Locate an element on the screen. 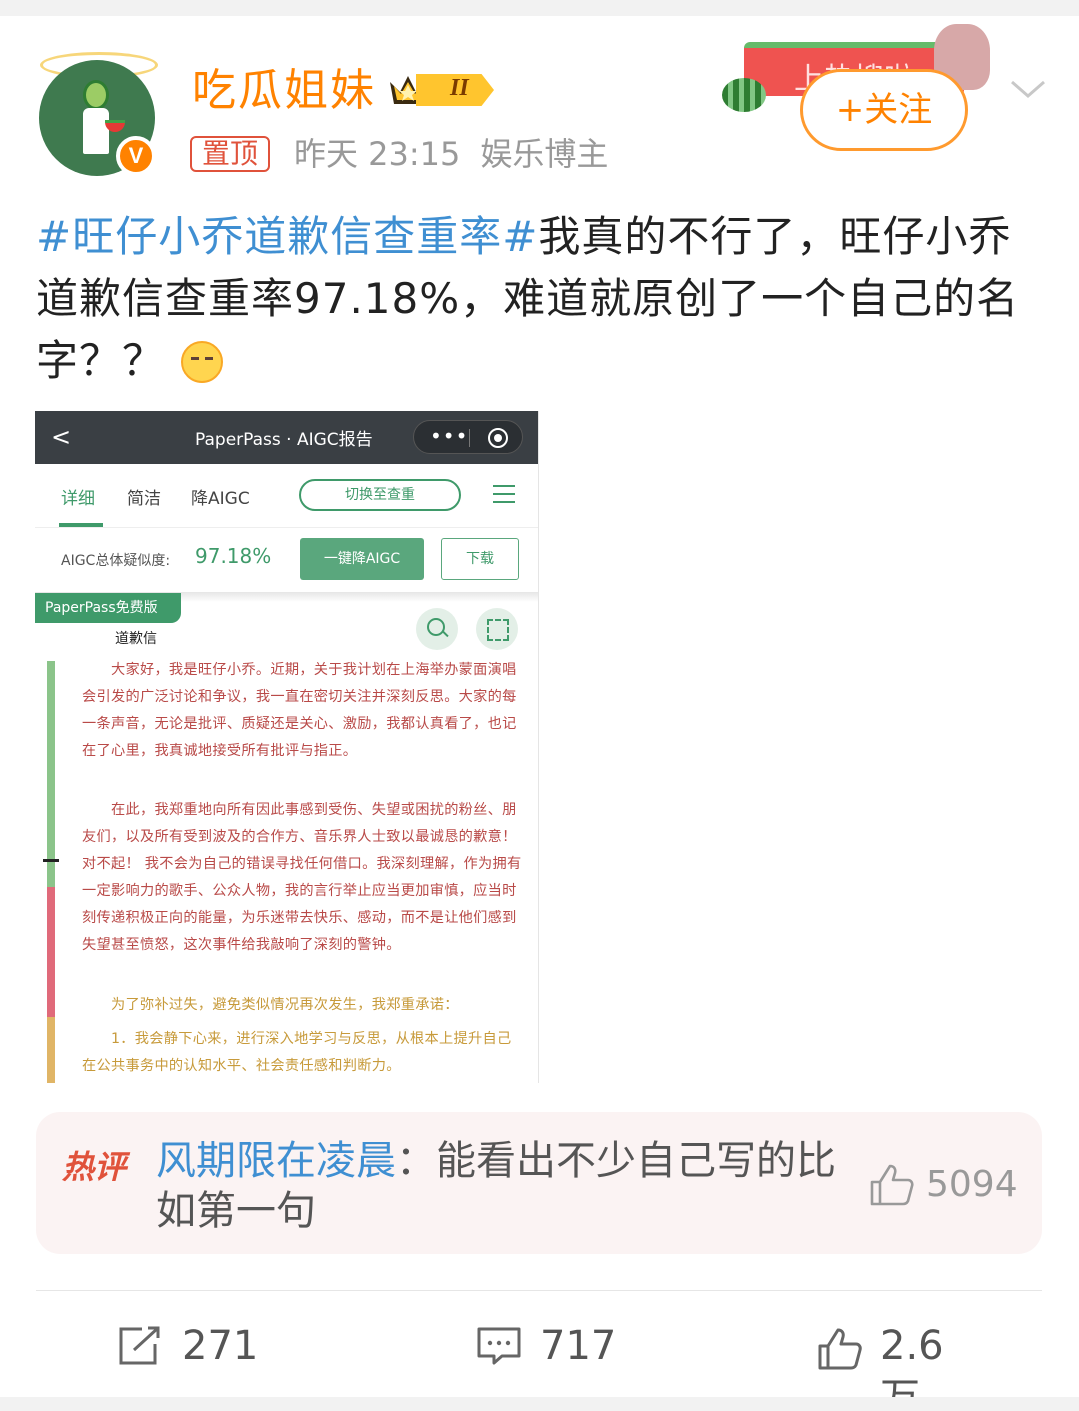 The height and width of the screenshot is (1411, 1079). action-divider is located at coordinates (539, 1290).